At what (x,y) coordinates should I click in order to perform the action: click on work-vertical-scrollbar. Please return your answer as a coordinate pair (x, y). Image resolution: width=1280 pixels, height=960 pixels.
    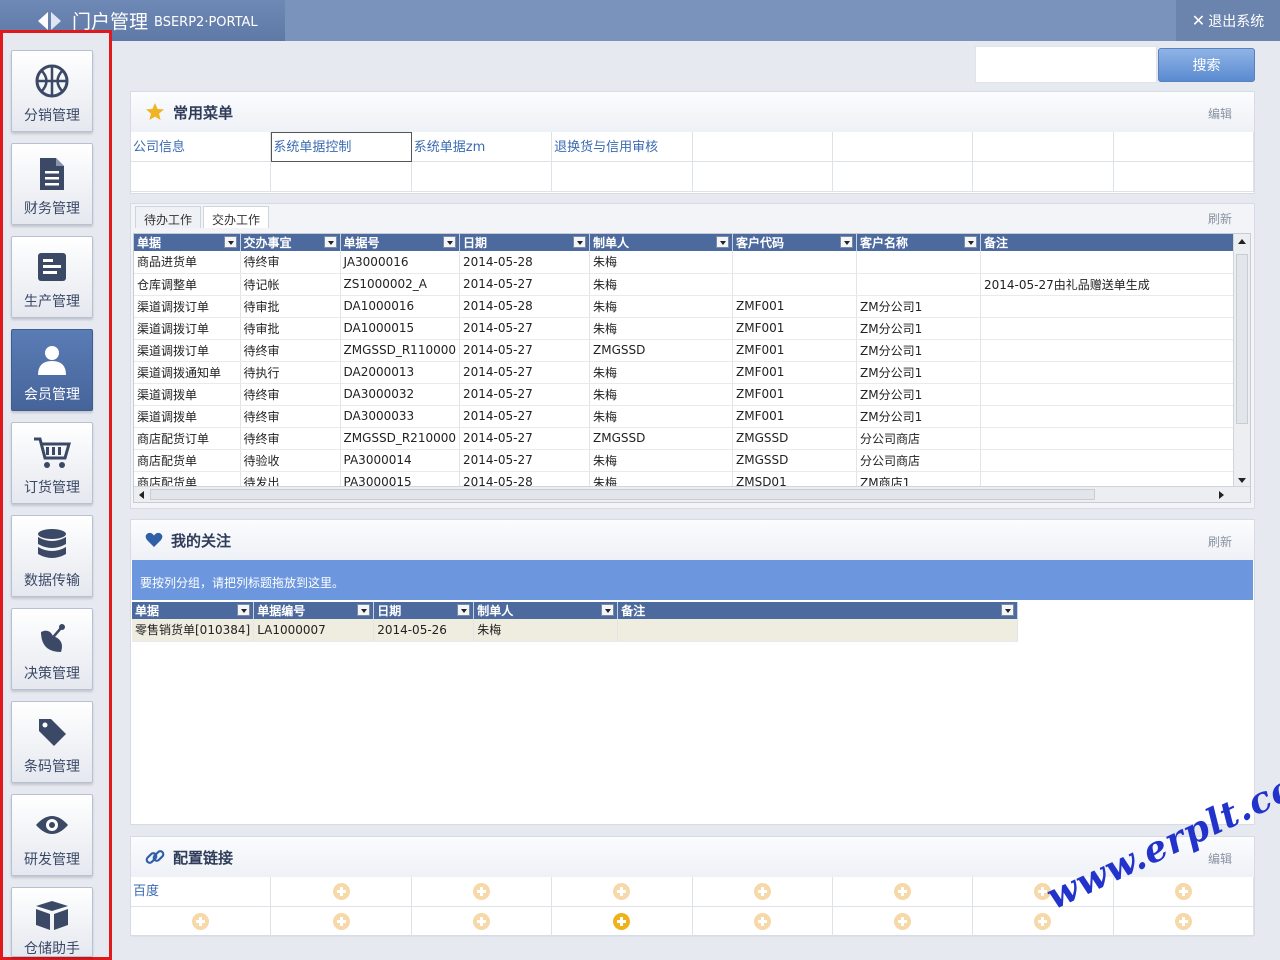
    Looking at the image, I should click on (1241, 361).